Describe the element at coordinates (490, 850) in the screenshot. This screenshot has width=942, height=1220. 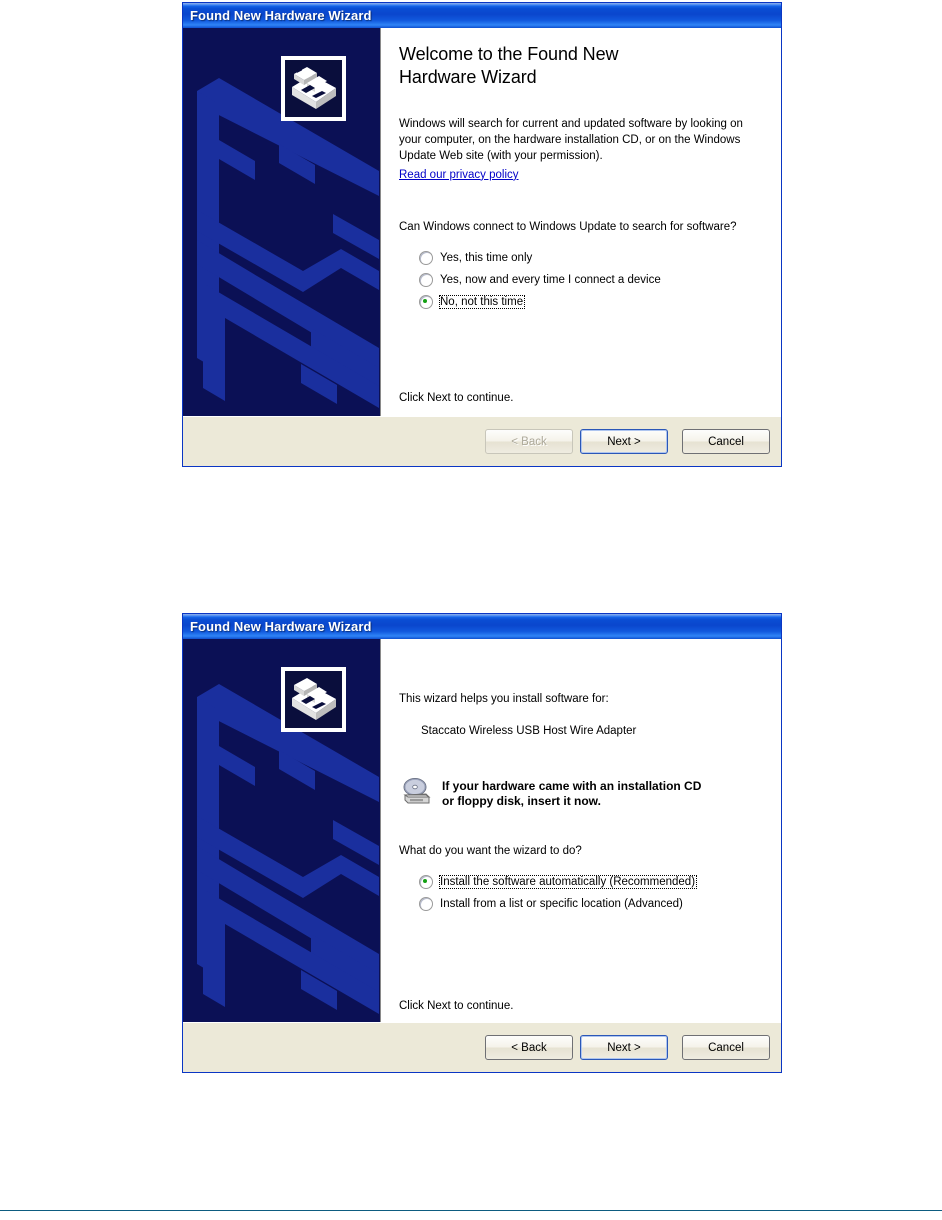
I see `question-text: What do you want the wizard to do?` at that location.